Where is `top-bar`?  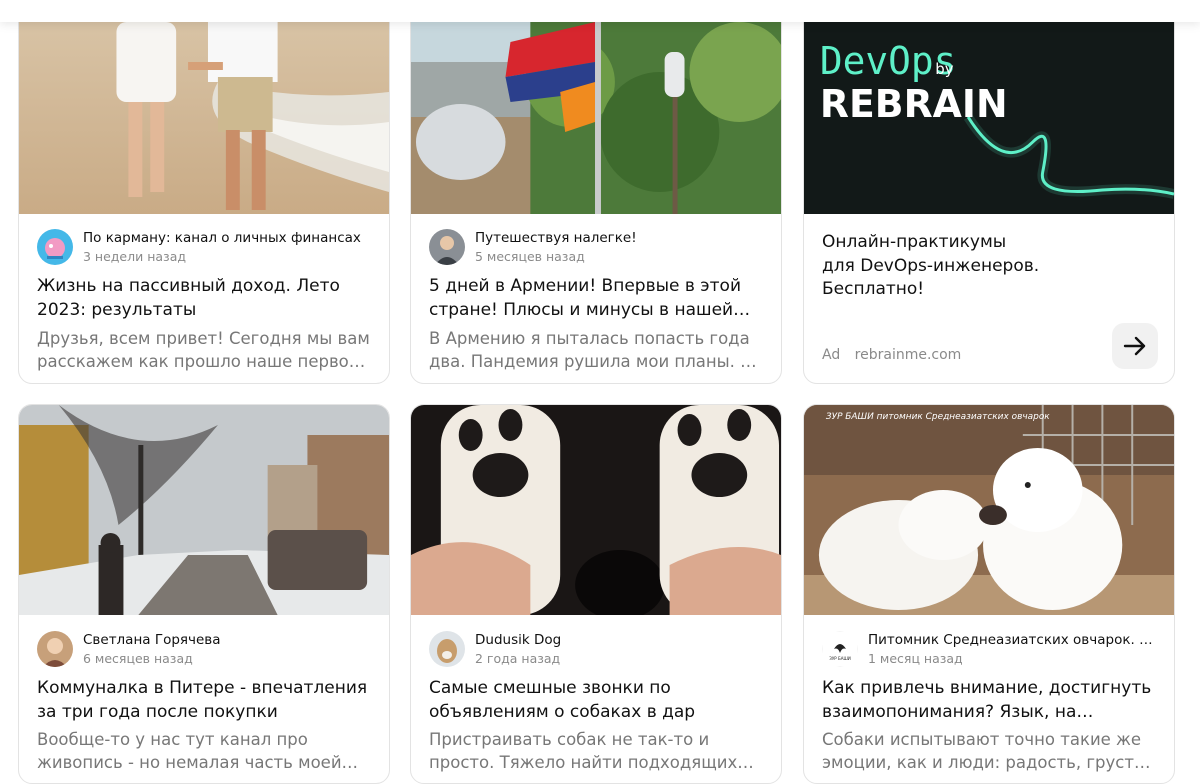
top-bar is located at coordinates (600, 11).